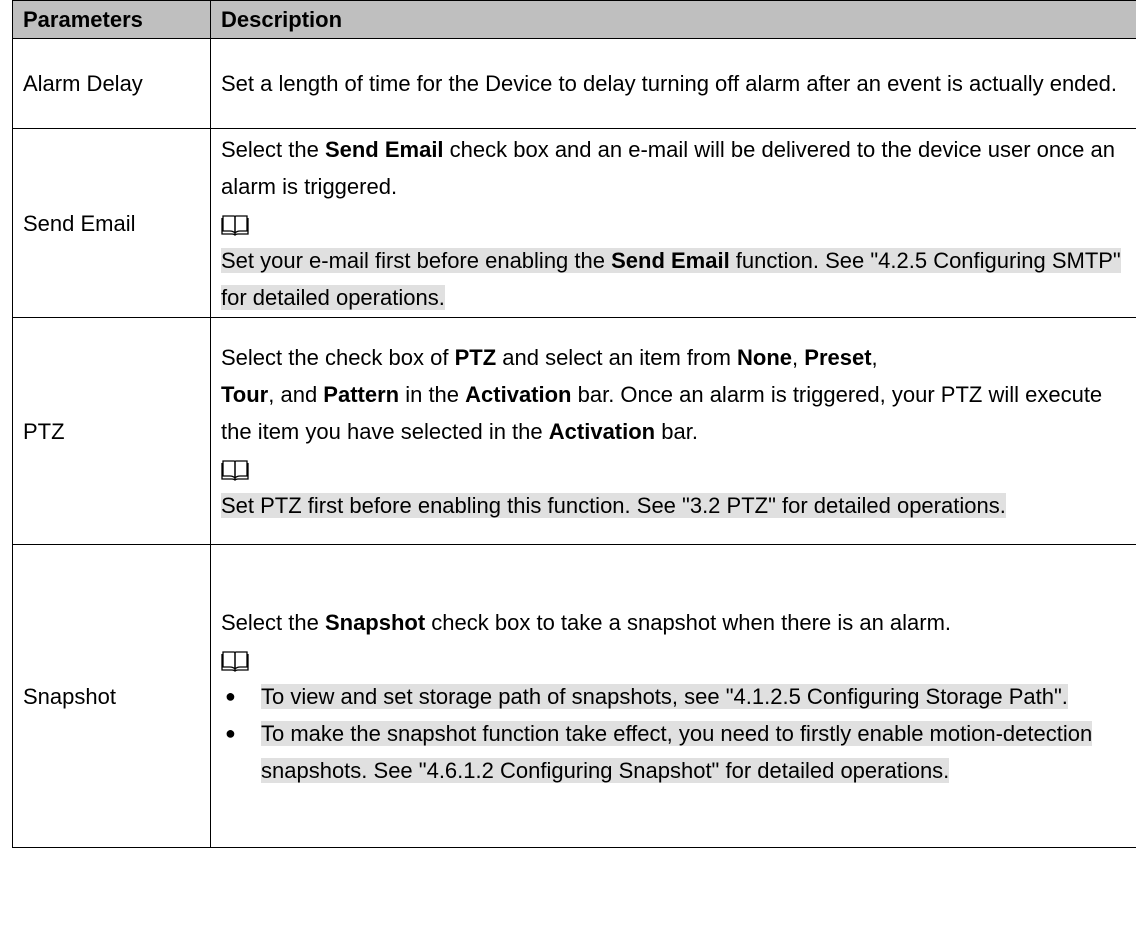  What do you see at coordinates (375, 622) in the screenshot?
I see `bold-term: Snapshot` at bounding box center [375, 622].